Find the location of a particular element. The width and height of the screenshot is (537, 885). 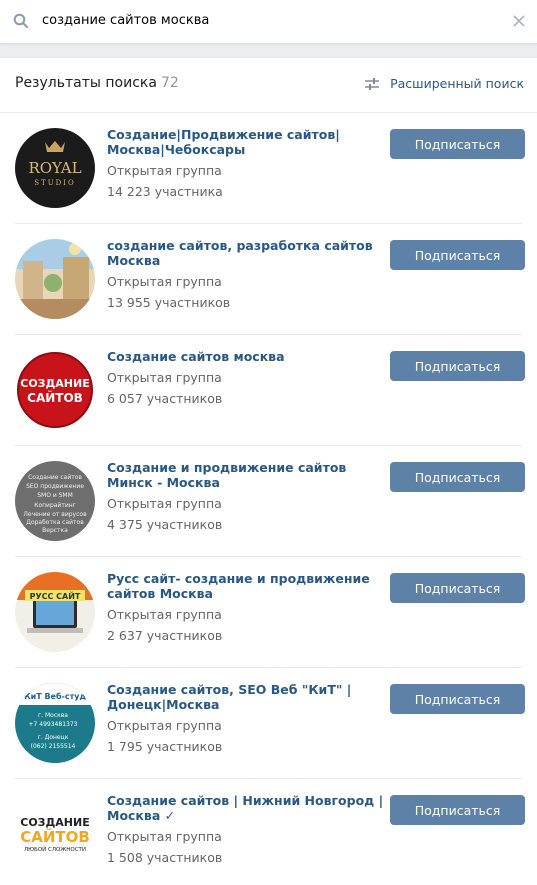

avatar: ROYAL STUDIO is located at coordinates (55, 168).